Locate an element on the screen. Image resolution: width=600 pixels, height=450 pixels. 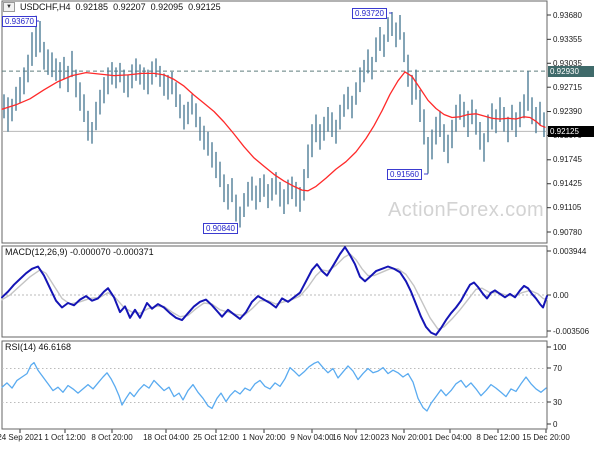
quote-high: 0.92207 is located at coordinates (129, 7).